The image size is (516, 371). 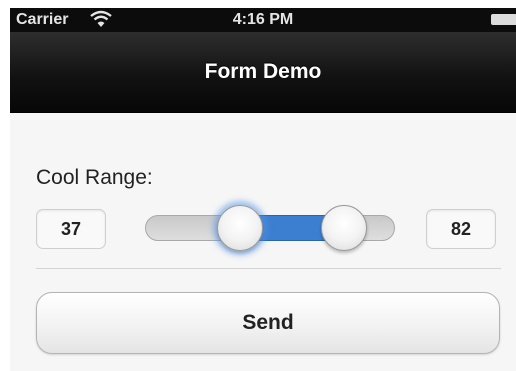 I want to click on status-bar: Carrier 4:16 PM, so click(x=263, y=20).